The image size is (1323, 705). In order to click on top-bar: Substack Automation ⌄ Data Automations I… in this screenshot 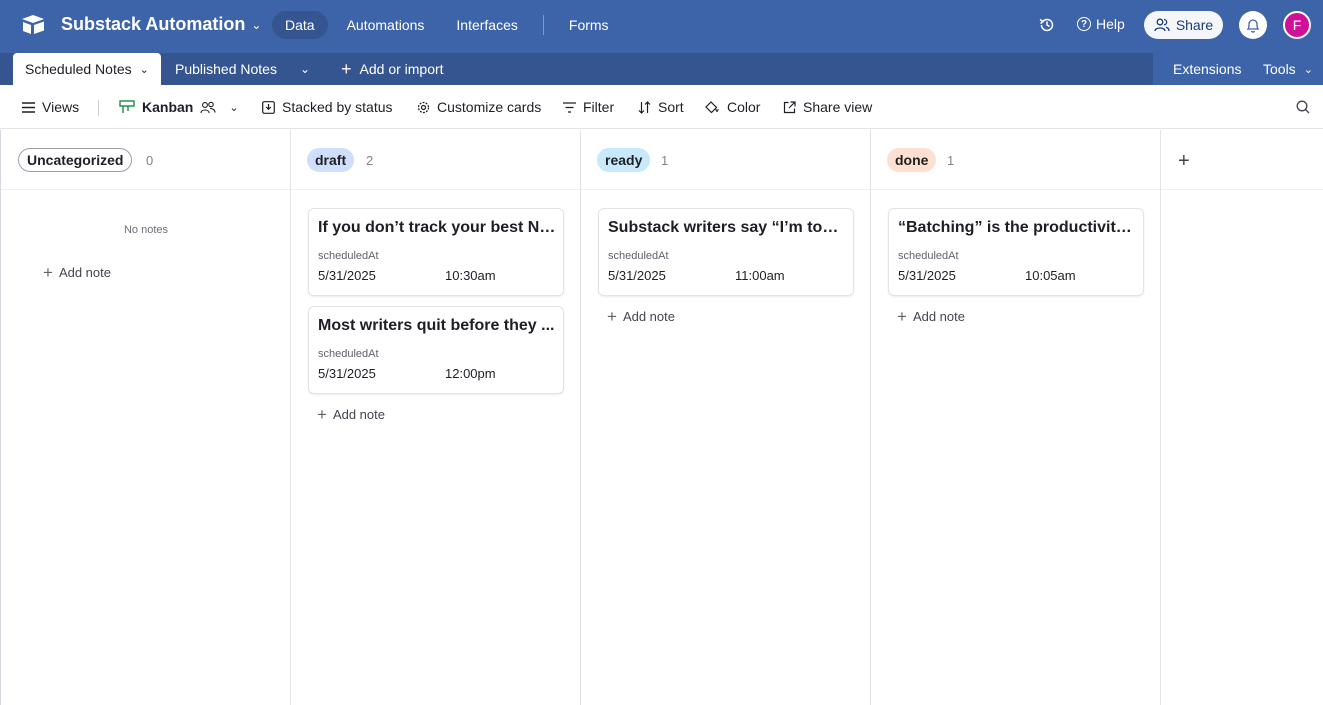, I will do `click(661, 26)`.